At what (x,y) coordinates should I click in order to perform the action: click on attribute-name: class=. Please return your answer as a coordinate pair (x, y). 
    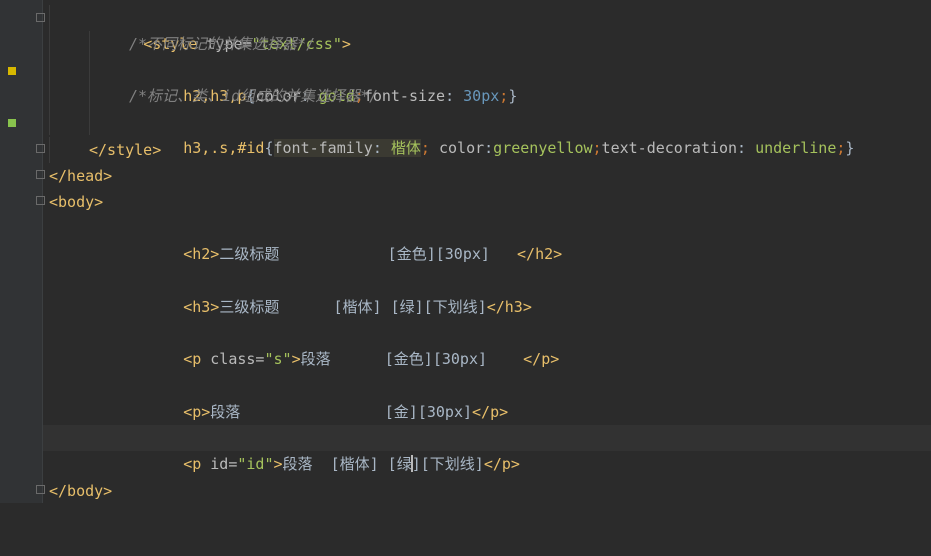
    Looking at the image, I should click on (233, 359).